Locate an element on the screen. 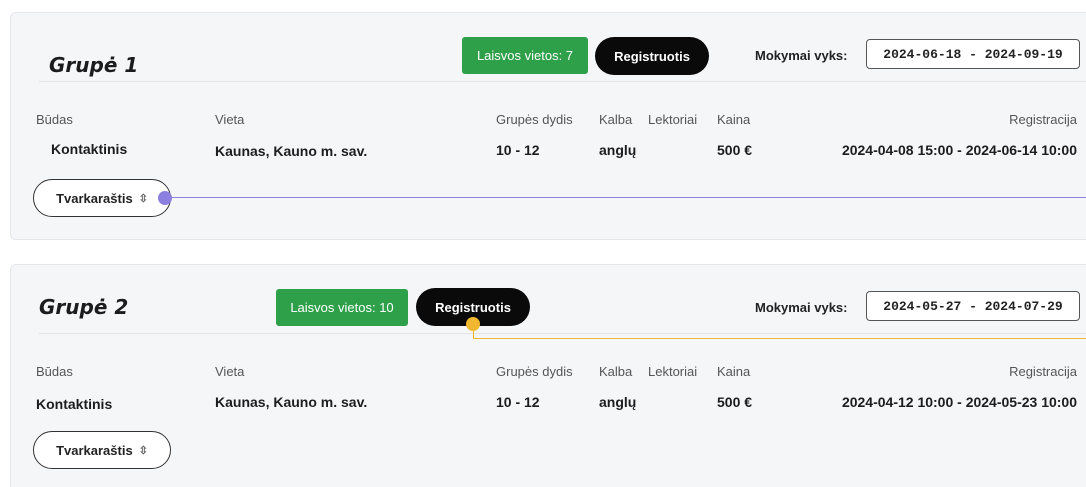 This screenshot has height=487, width=1086. group-title: Grupė 1 is located at coordinates (94, 65).